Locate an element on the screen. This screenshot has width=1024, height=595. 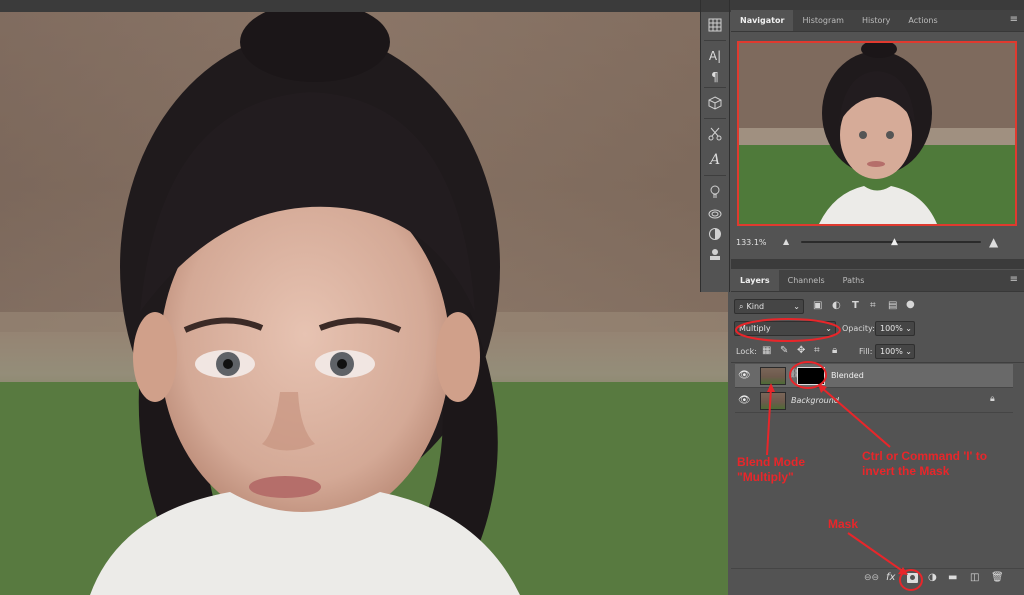
fill-field: 100% ⌄ is located at coordinates (895, 351).